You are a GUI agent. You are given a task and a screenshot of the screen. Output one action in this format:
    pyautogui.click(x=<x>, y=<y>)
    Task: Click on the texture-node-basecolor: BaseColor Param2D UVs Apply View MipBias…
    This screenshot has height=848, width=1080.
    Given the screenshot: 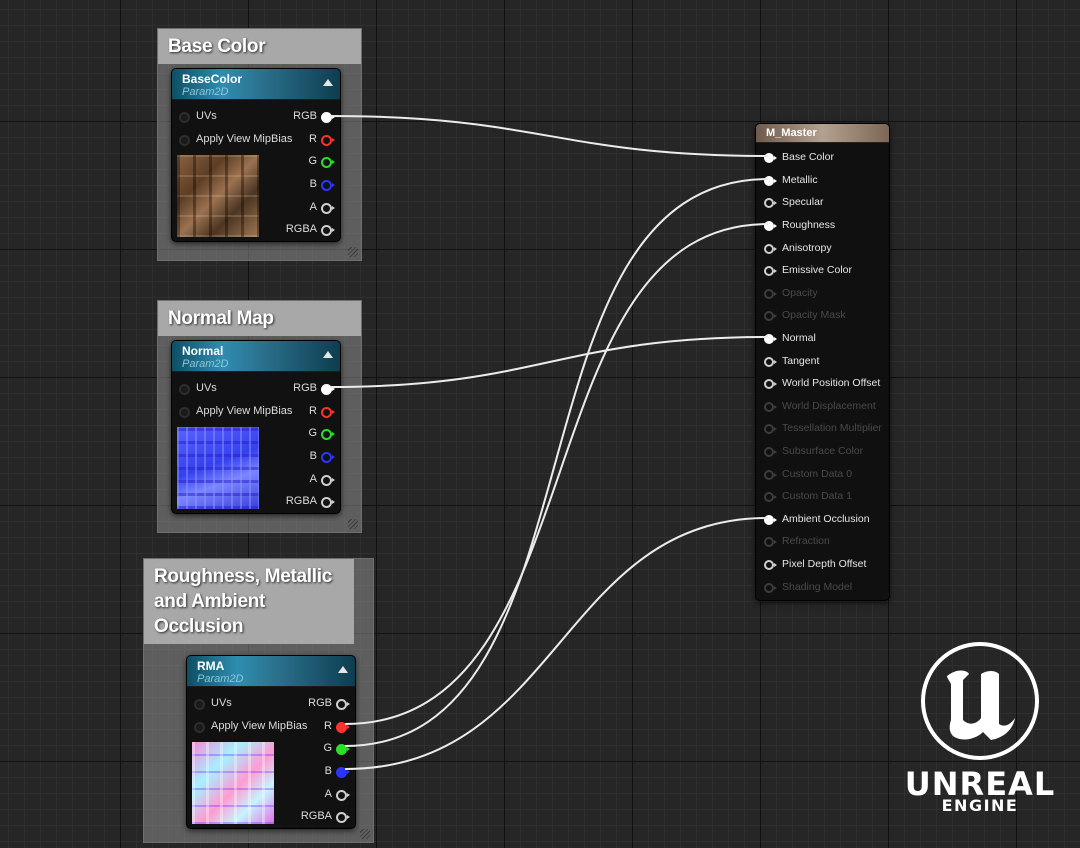 What is the action you would take?
    pyautogui.click(x=256, y=155)
    